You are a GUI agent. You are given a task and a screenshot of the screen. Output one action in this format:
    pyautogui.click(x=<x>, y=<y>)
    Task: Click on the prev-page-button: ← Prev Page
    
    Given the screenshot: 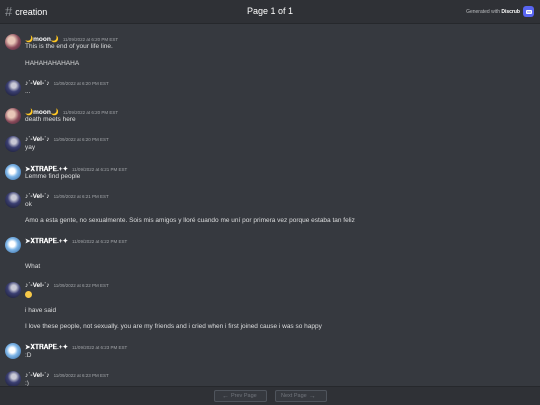 What is the action you would take?
    pyautogui.click(x=240, y=396)
    